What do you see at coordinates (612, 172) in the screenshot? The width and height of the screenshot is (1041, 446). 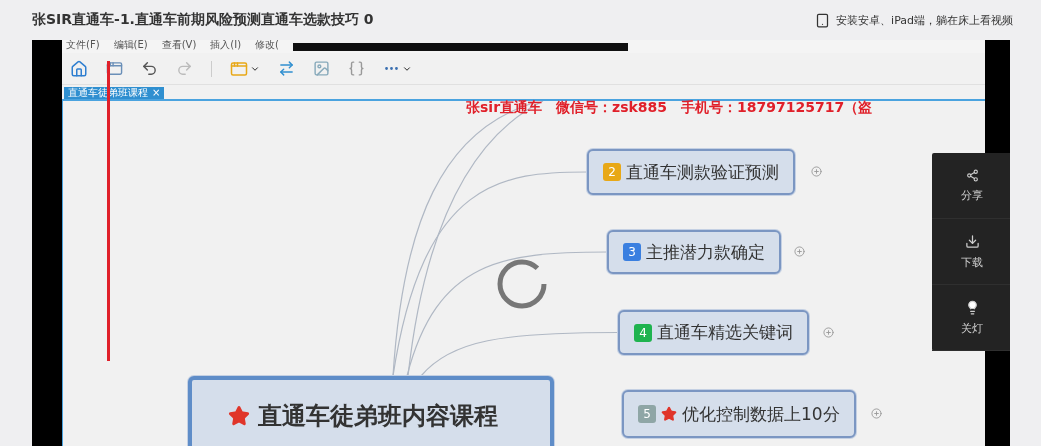 I see `priority-marker: 2` at bounding box center [612, 172].